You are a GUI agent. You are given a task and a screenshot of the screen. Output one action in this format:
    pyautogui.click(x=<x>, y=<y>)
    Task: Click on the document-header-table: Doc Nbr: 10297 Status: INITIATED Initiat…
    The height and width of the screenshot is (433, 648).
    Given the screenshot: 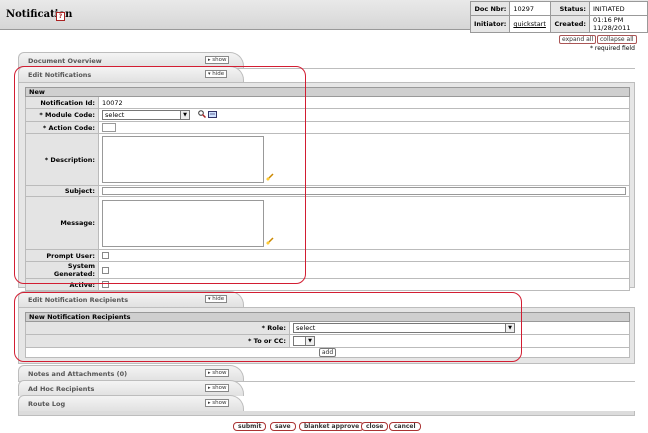 What is the action you would take?
    pyautogui.click(x=558, y=17)
    